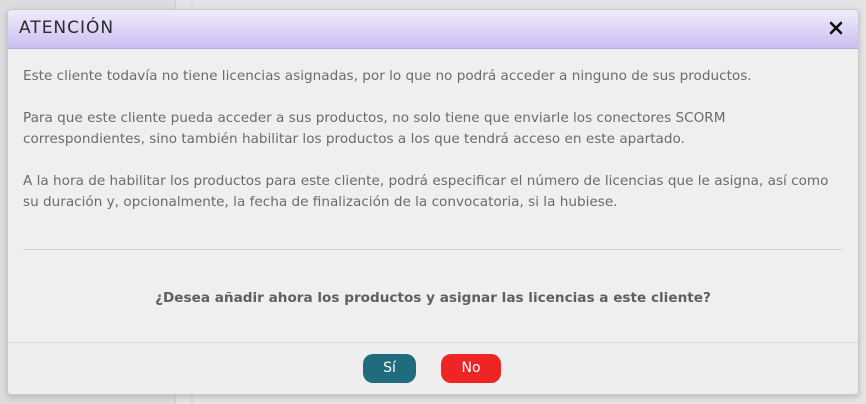 The width and height of the screenshot is (866, 404). Describe the element at coordinates (433, 249) in the screenshot. I see `divider` at that location.